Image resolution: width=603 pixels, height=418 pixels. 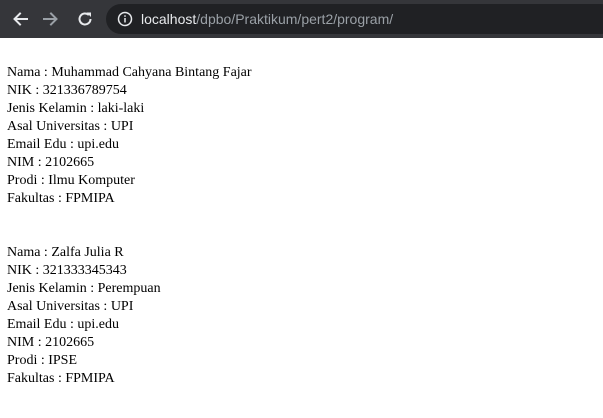 I want to click on arrow-right-icon, so click(x=50, y=19).